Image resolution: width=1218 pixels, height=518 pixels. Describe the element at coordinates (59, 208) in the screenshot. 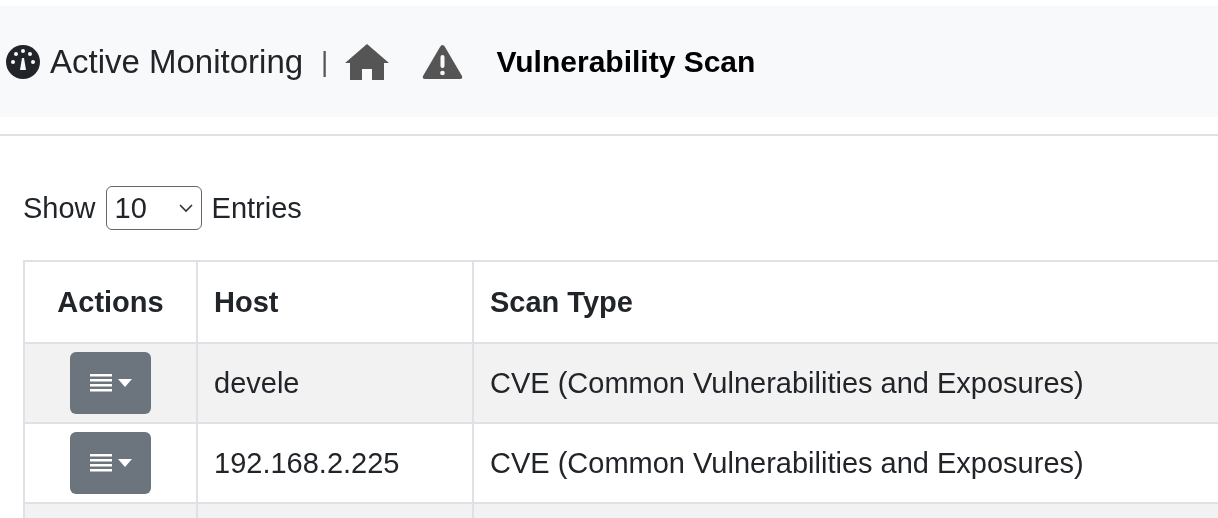

I see `show-label: Show` at that location.